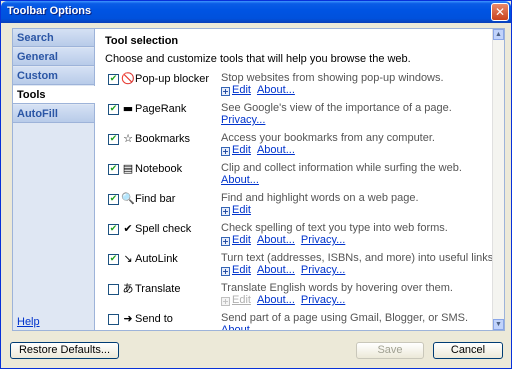 The height and width of the screenshot is (369, 512). I want to click on tool-links: + Edit, so click(239, 210).